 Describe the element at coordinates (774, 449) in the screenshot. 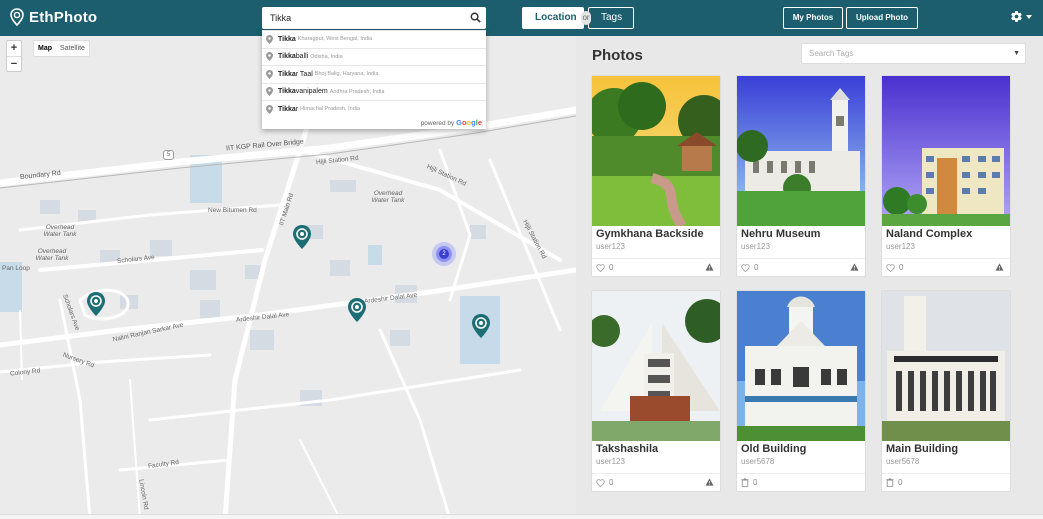

I see `photo-title: Old Building` at that location.